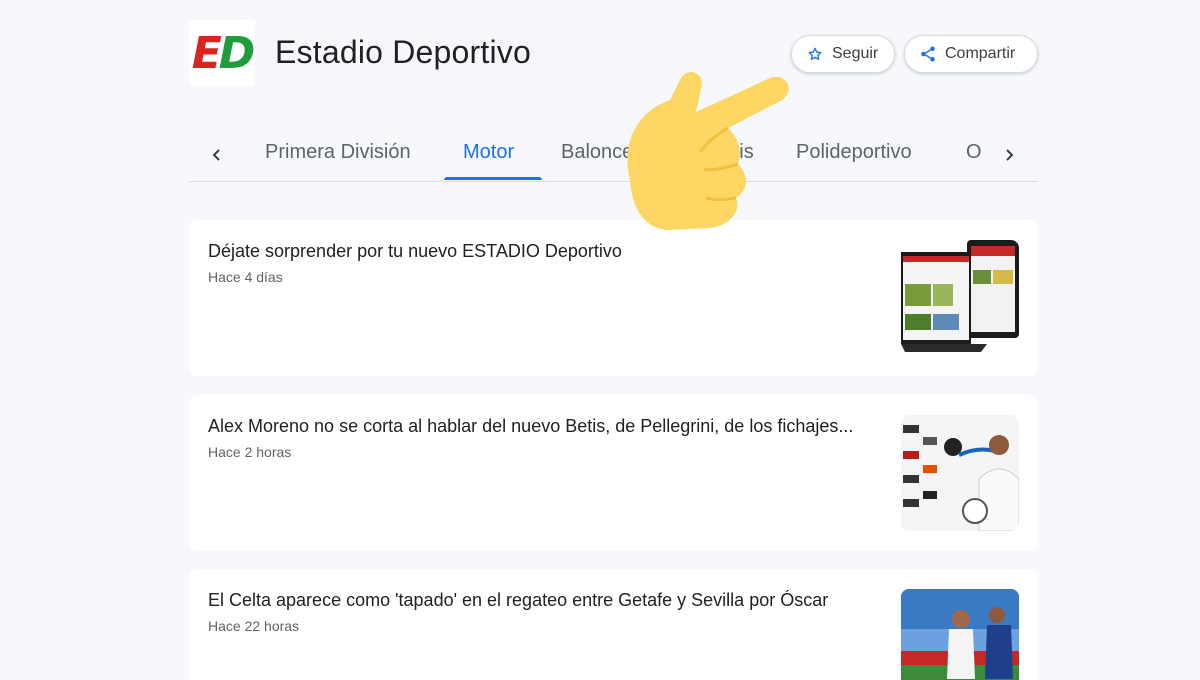  I want to click on article-time: Hace 4 días, so click(245, 277).